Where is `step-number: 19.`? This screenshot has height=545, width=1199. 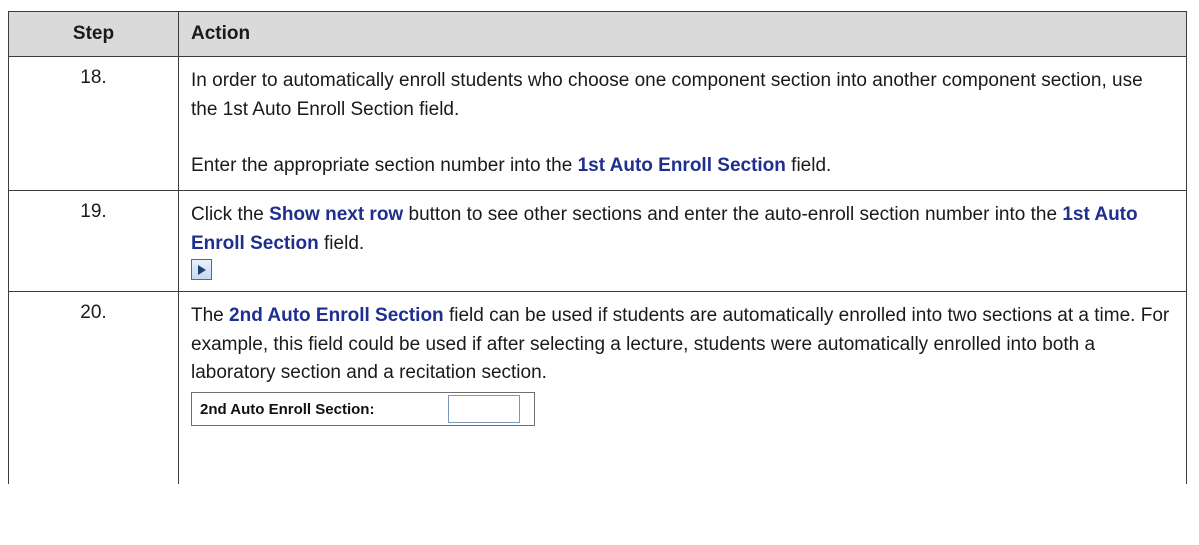
step-number: 19. is located at coordinates (93, 241).